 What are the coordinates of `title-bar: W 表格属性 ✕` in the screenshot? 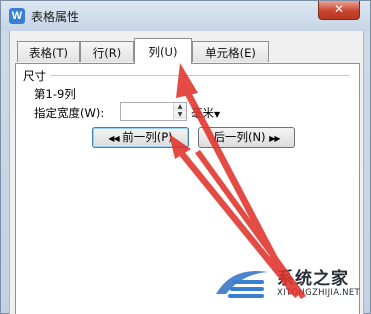 It's located at (185, 16).